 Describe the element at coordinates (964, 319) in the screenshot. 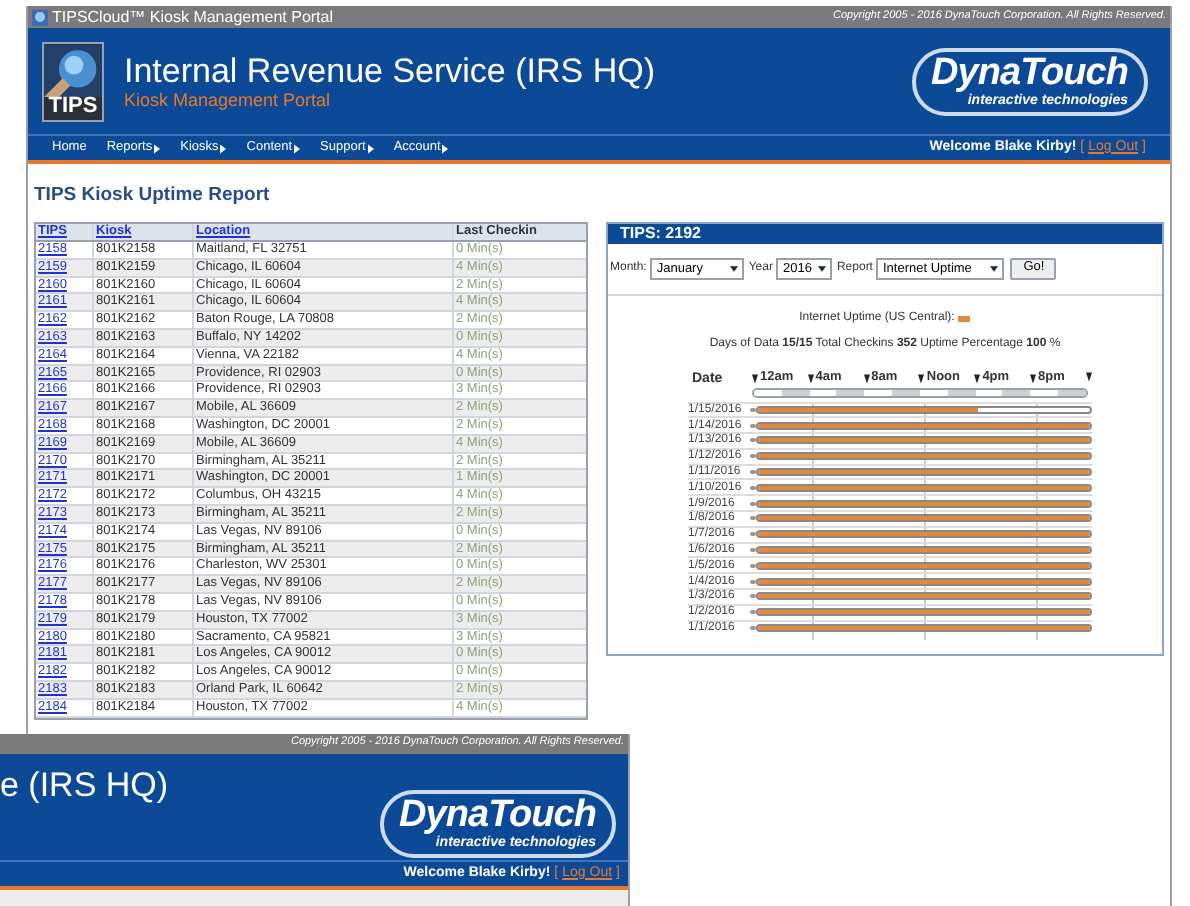

I see `legend-swatch` at that location.